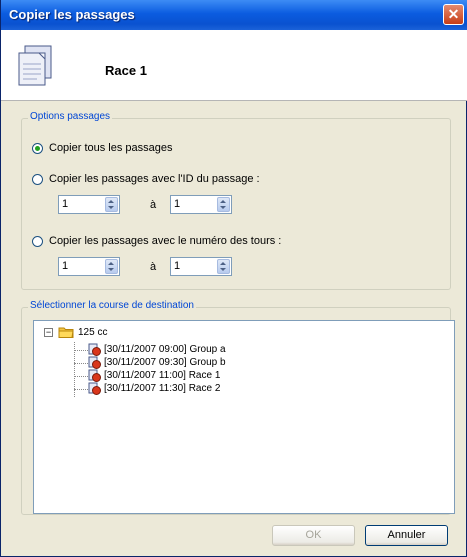  I want to click on race-title: Race 1, so click(126, 70).